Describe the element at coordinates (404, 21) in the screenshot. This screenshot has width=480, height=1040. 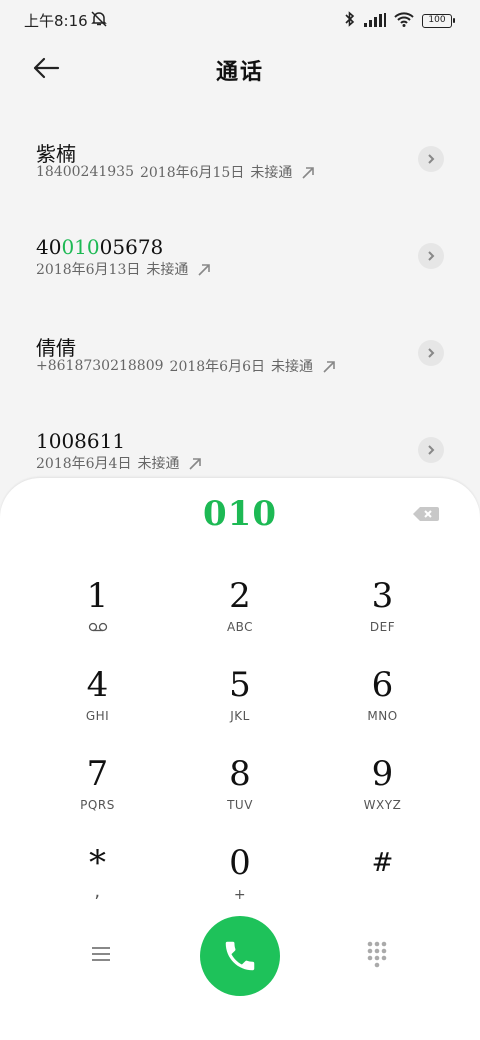
I see `wifi-icon` at that location.